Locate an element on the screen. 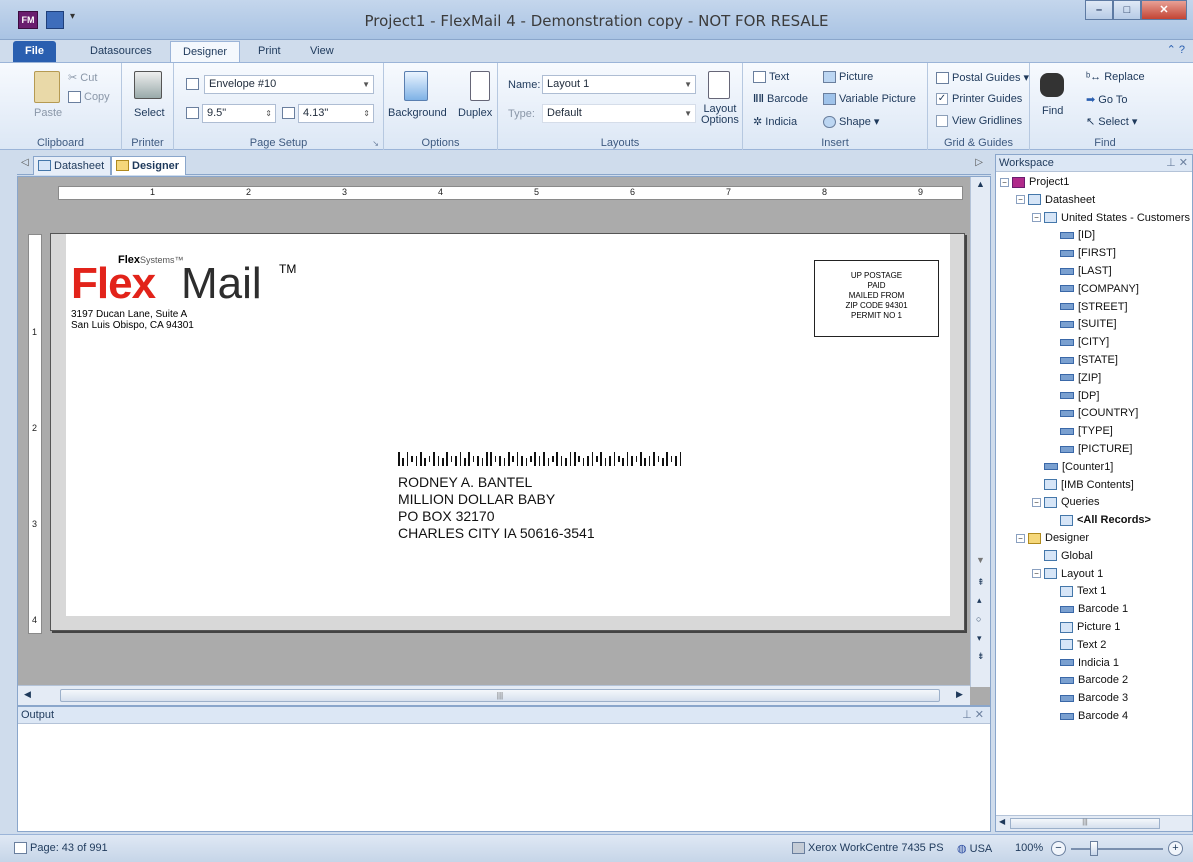 The image size is (1193, 862). tab-print: Print is located at coordinates (269, 51).